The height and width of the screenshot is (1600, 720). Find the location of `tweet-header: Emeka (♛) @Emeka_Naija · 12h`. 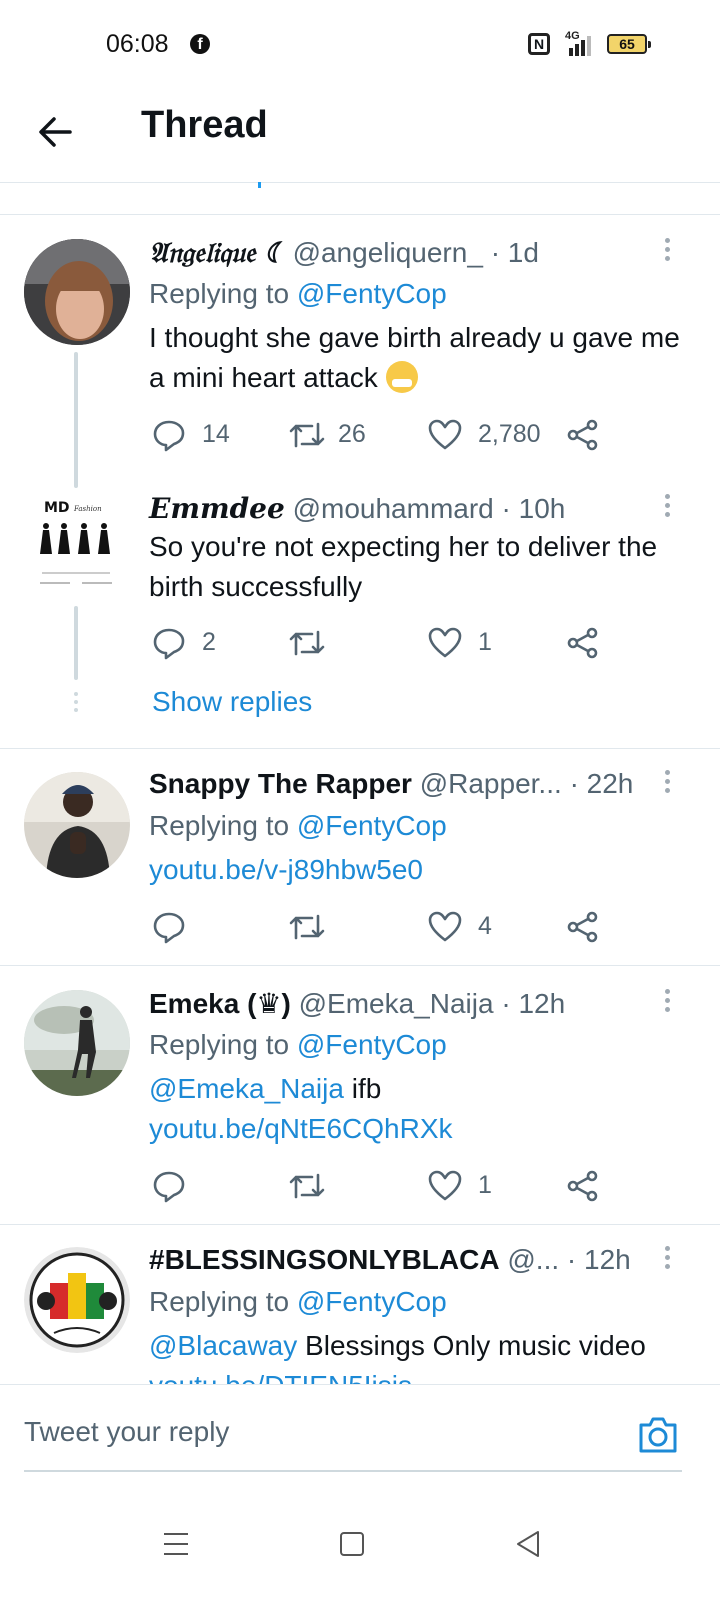

tweet-header: Emeka (♛) @Emeka_Naija · 12h is located at coordinates (357, 1003).